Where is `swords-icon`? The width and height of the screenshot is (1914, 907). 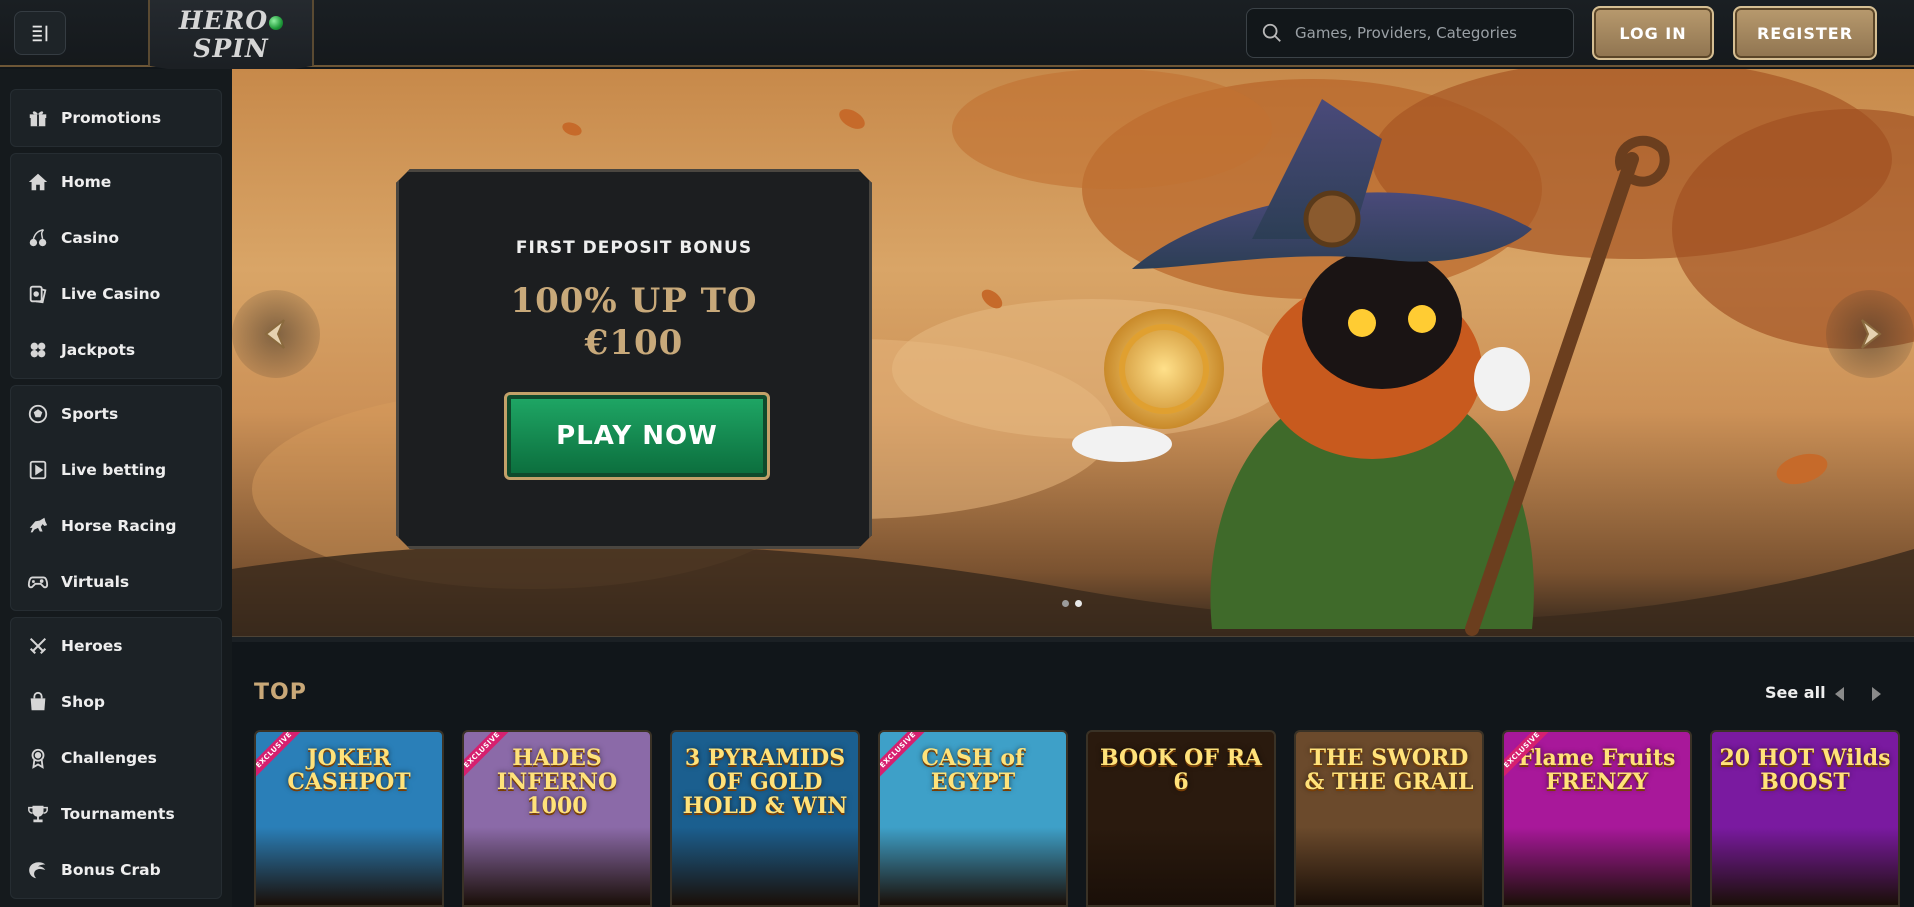 swords-icon is located at coordinates (38, 646).